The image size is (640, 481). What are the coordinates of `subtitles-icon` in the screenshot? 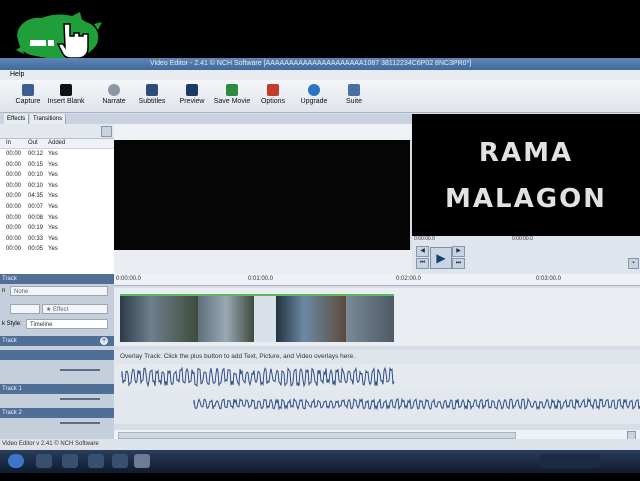 It's located at (152, 90).